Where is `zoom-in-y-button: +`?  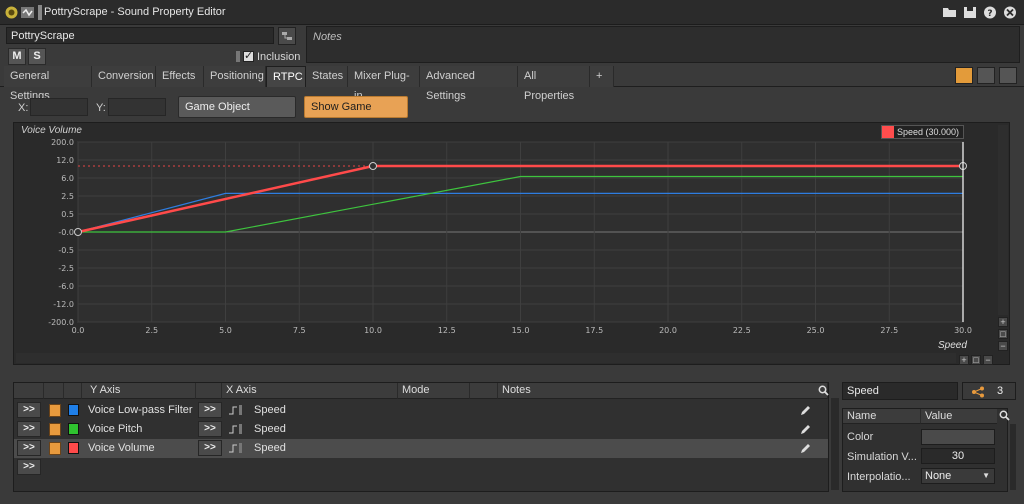
zoom-in-y-button: + is located at coordinates (1003, 322).